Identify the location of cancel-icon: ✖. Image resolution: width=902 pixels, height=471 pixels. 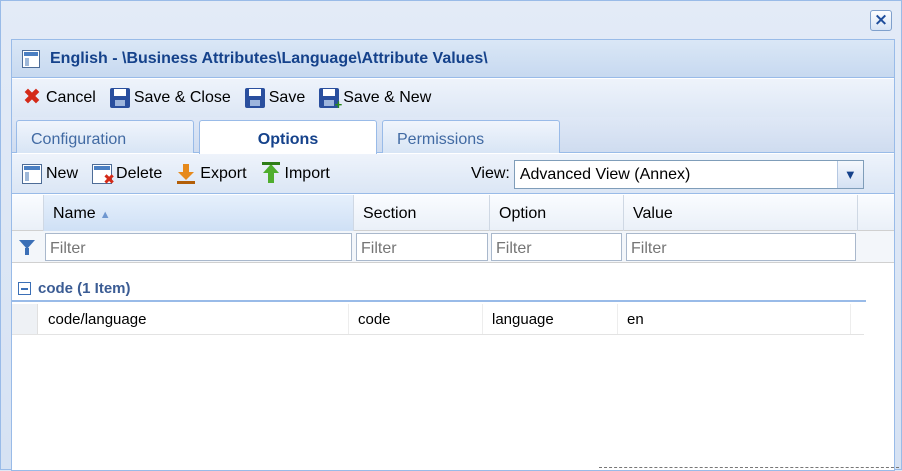
(32, 97).